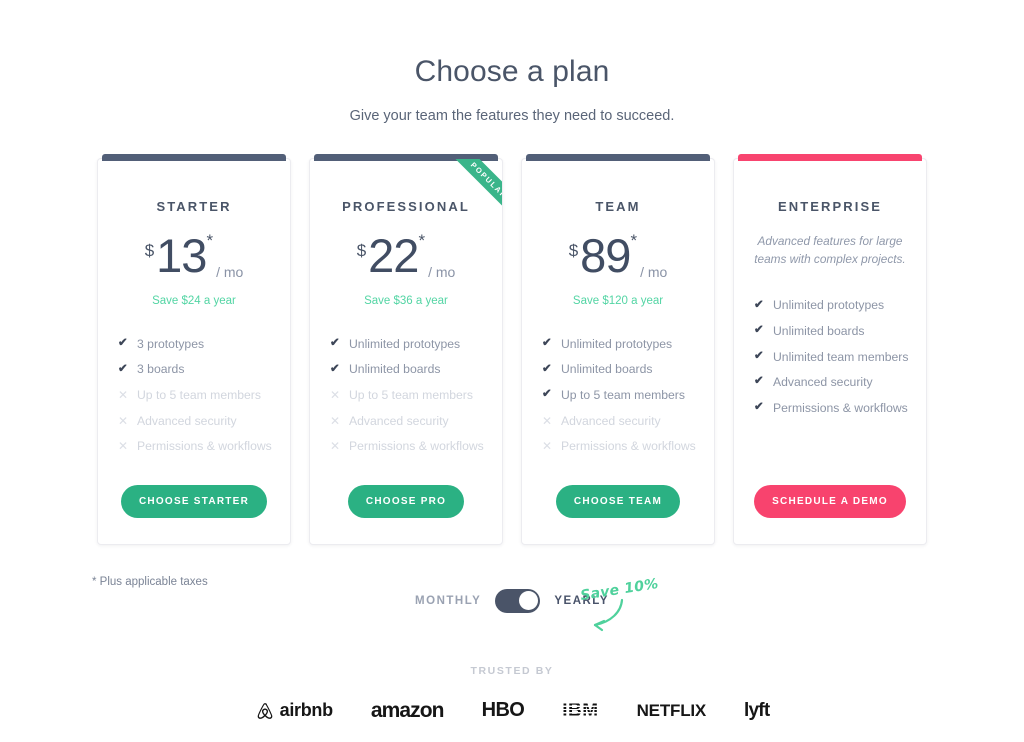 The width and height of the screenshot is (1024, 742). I want to click on feature-item: ✔ 3 prototypes, so click(204, 344).